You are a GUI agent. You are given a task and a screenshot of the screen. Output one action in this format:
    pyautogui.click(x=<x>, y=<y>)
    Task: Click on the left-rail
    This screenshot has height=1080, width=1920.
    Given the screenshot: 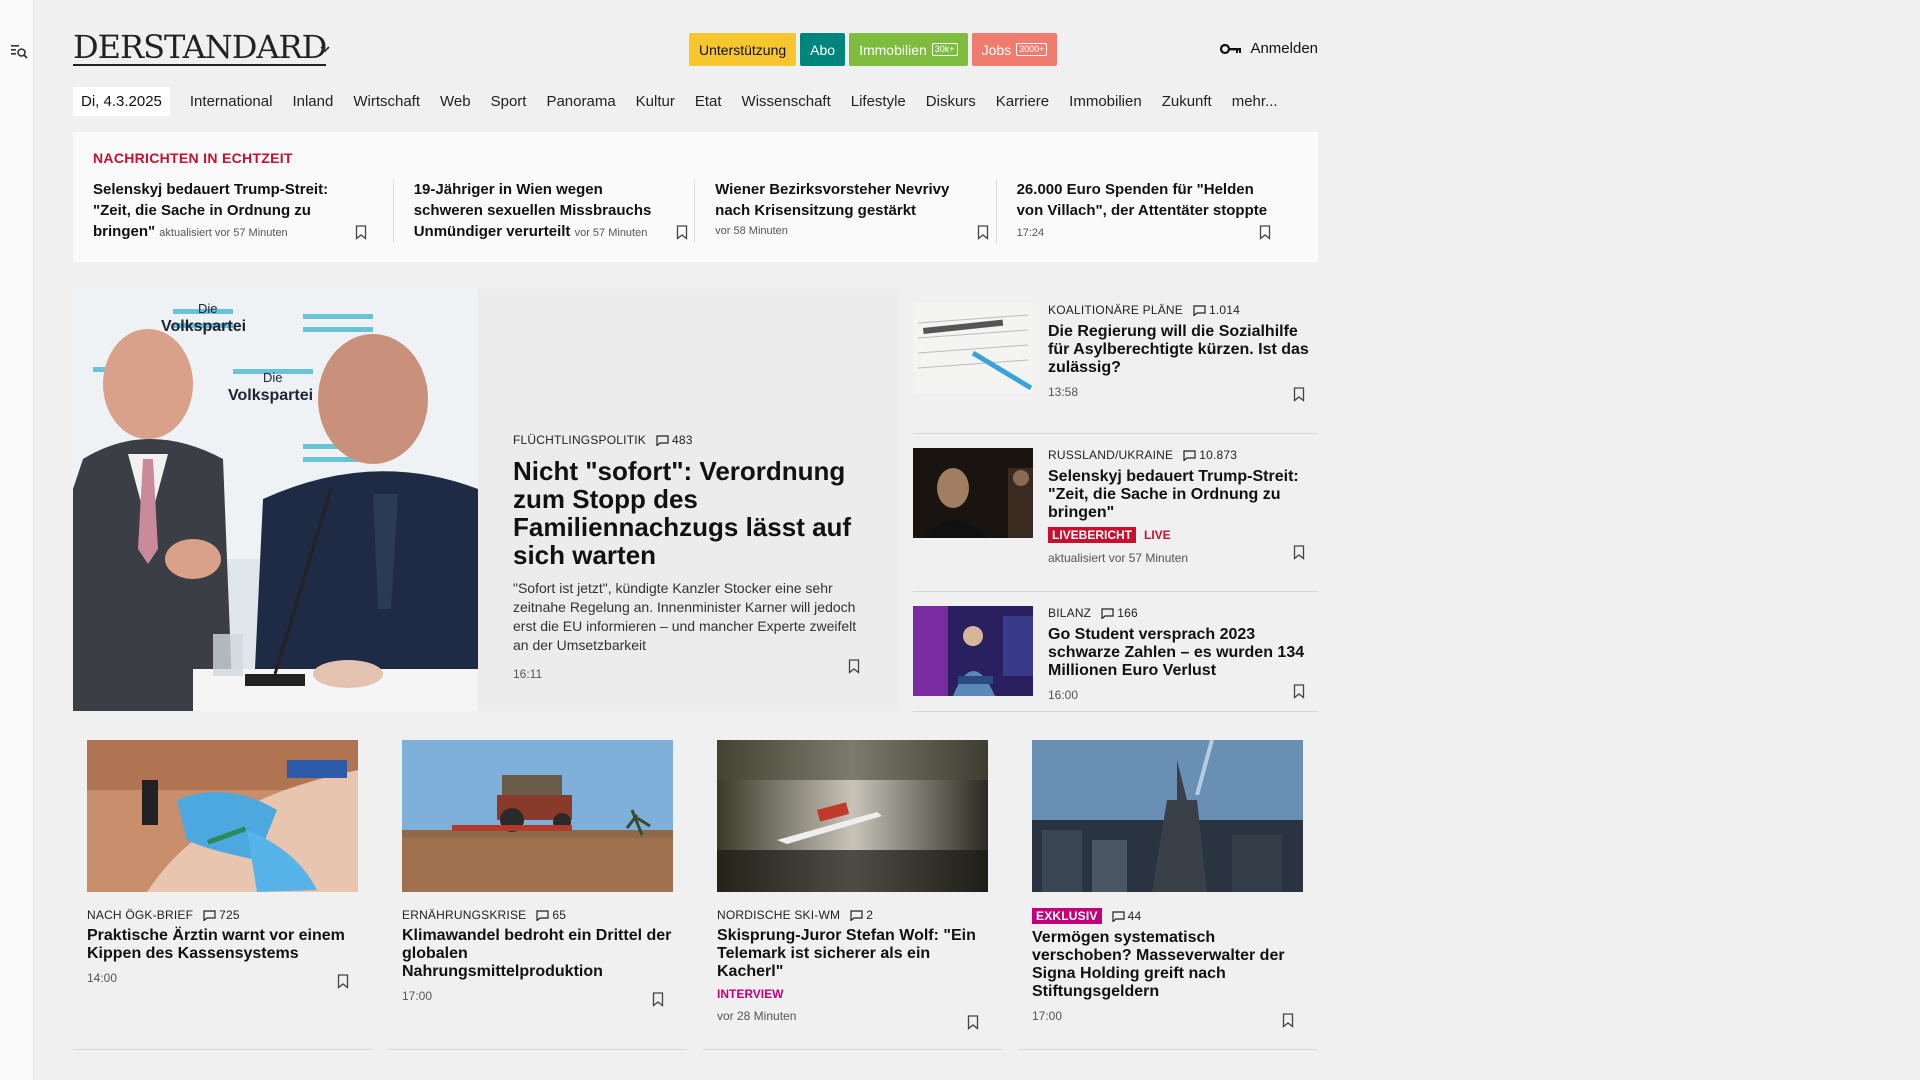 What is the action you would take?
    pyautogui.click(x=17, y=540)
    